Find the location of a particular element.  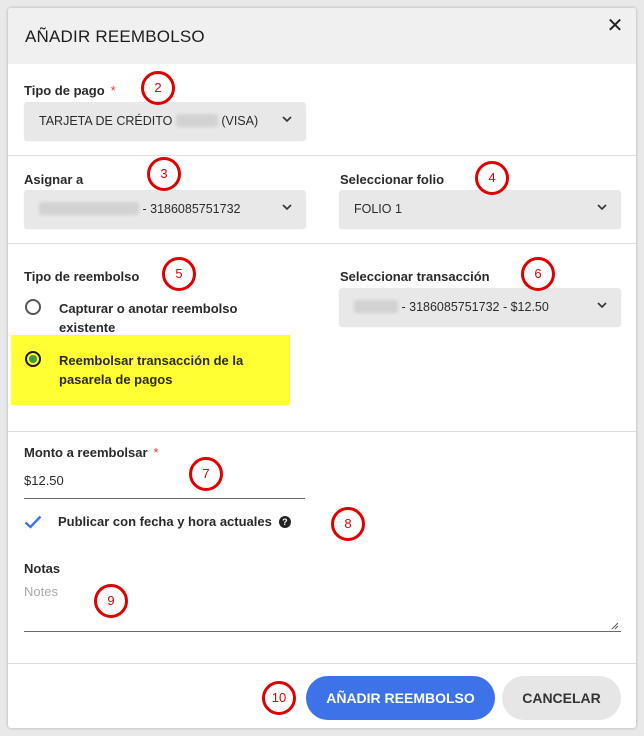

assign-to-select: - 3186085751732 is located at coordinates (165, 209).